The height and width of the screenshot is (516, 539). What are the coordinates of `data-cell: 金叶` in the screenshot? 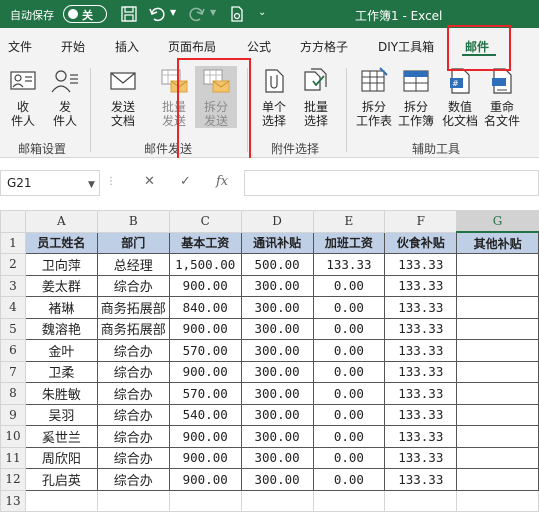 It's located at (61, 350).